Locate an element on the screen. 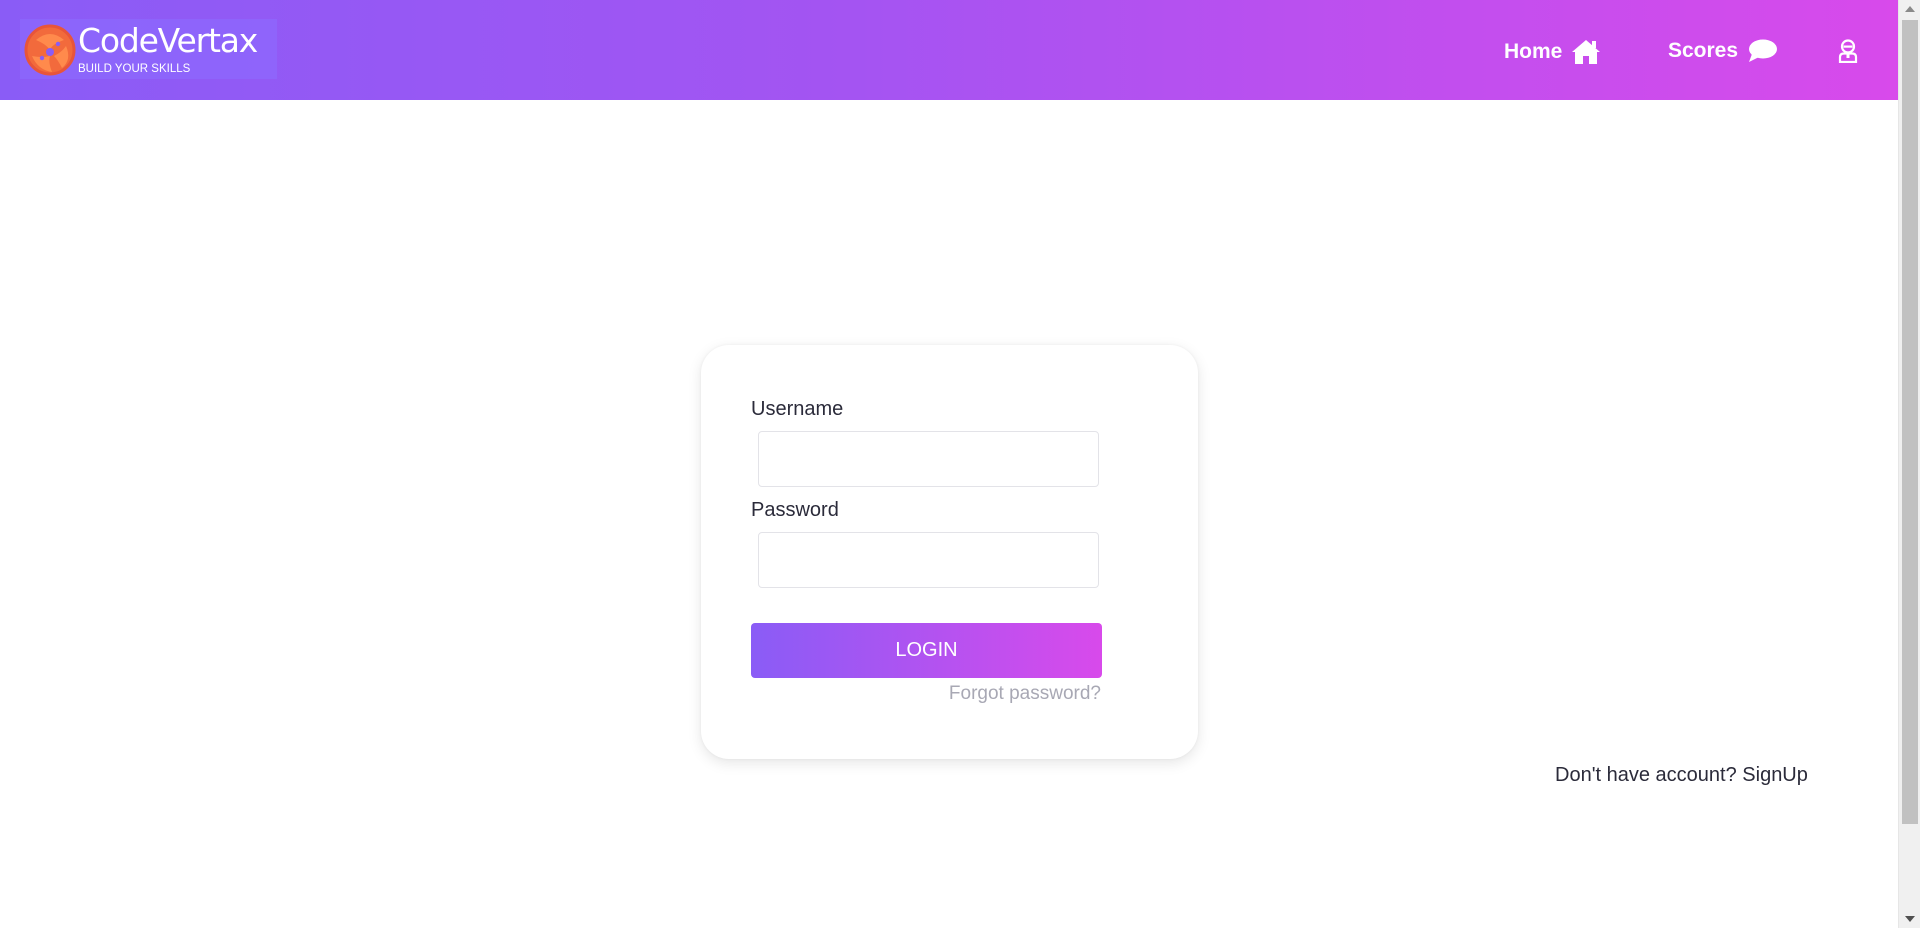 The width and height of the screenshot is (1920, 928). password-input is located at coordinates (928, 560).